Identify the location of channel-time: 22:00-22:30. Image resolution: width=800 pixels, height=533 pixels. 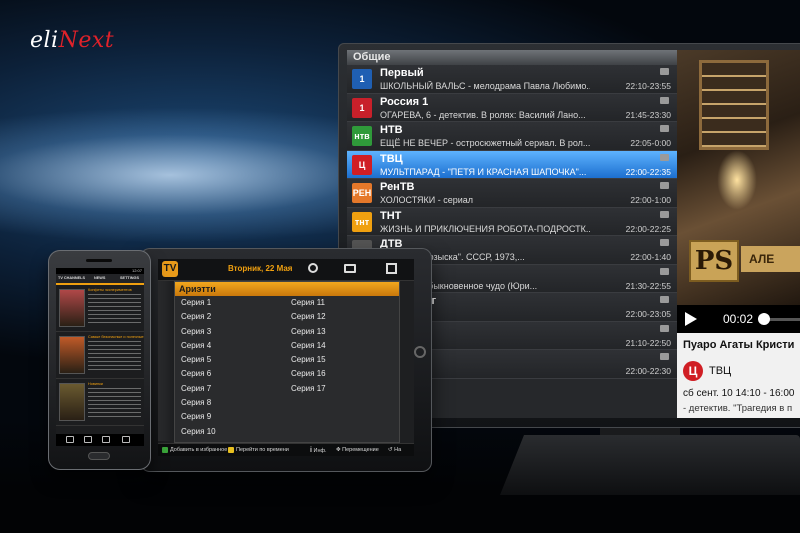
(648, 371).